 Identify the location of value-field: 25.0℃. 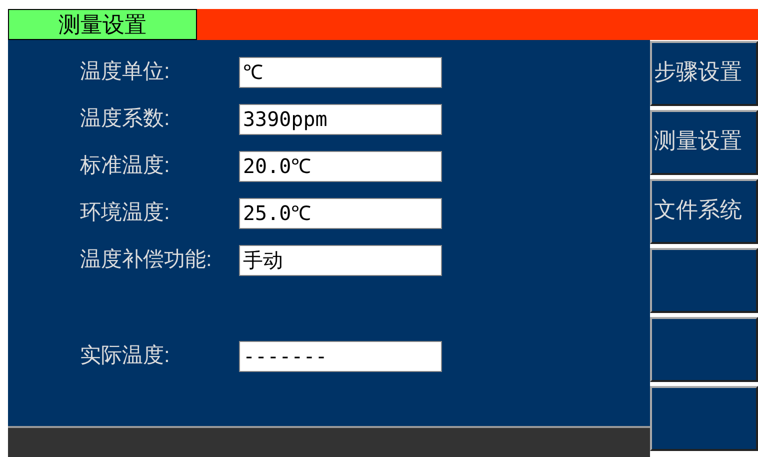
(340, 213).